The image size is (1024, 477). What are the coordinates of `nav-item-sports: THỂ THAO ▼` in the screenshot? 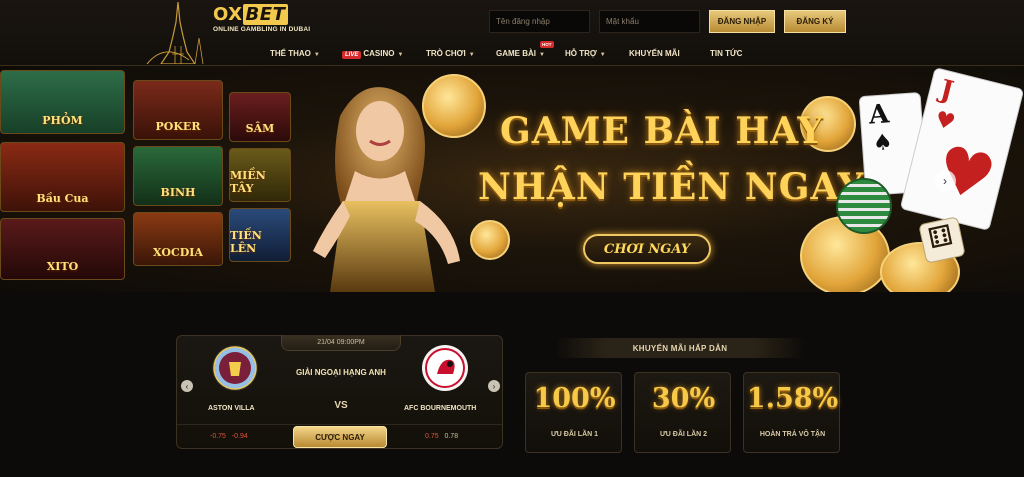 It's located at (295, 53).